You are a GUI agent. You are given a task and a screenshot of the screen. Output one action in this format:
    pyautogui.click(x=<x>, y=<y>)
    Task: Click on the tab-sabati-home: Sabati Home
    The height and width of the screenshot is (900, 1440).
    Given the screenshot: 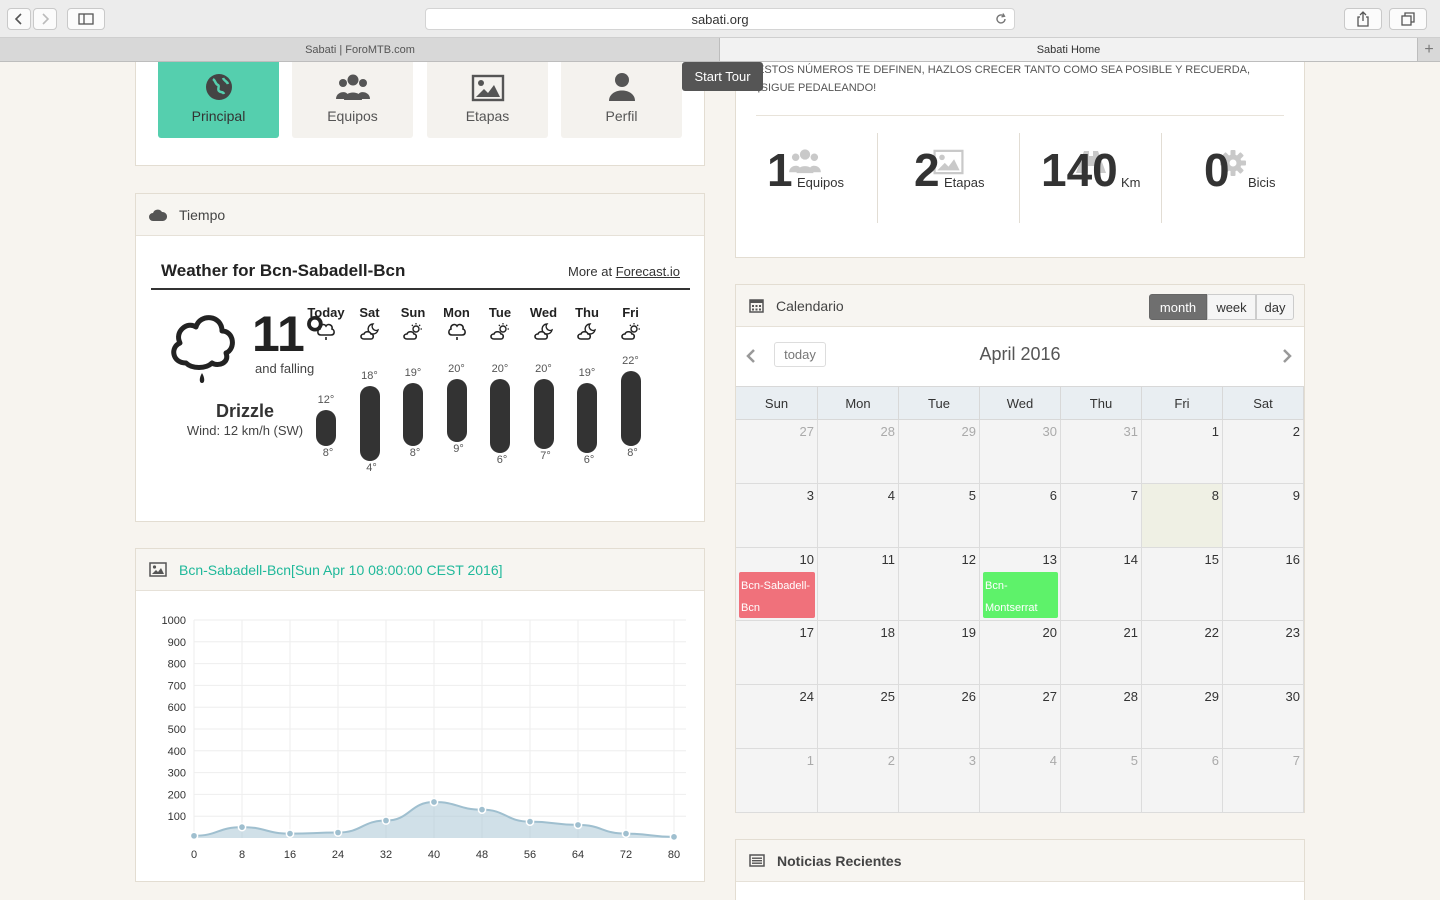 What is the action you would take?
    pyautogui.click(x=1068, y=49)
    